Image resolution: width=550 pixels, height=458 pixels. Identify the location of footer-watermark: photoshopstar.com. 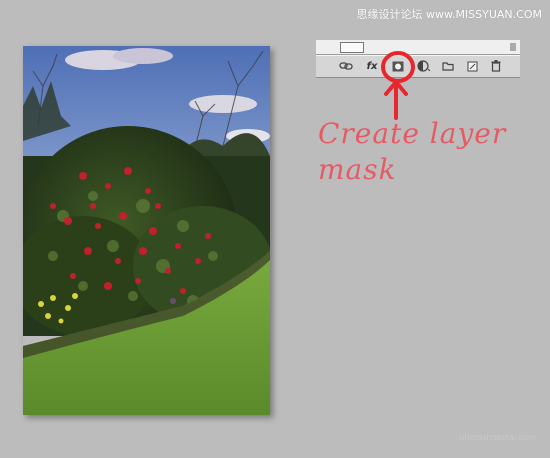
(497, 437).